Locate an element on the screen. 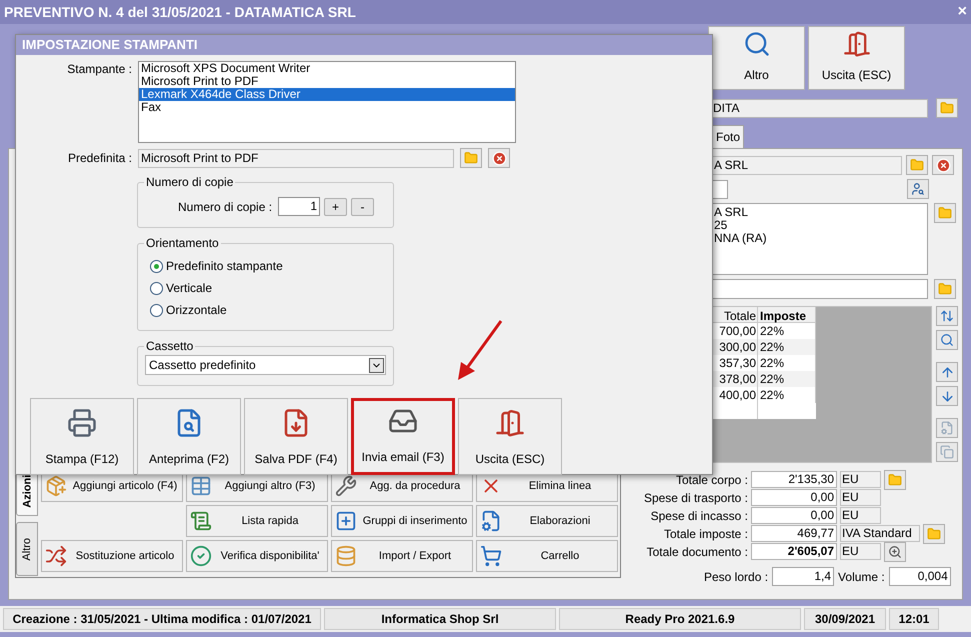  dialog-action-button: Salva PDF (F4) is located at coordinates (296, 436).